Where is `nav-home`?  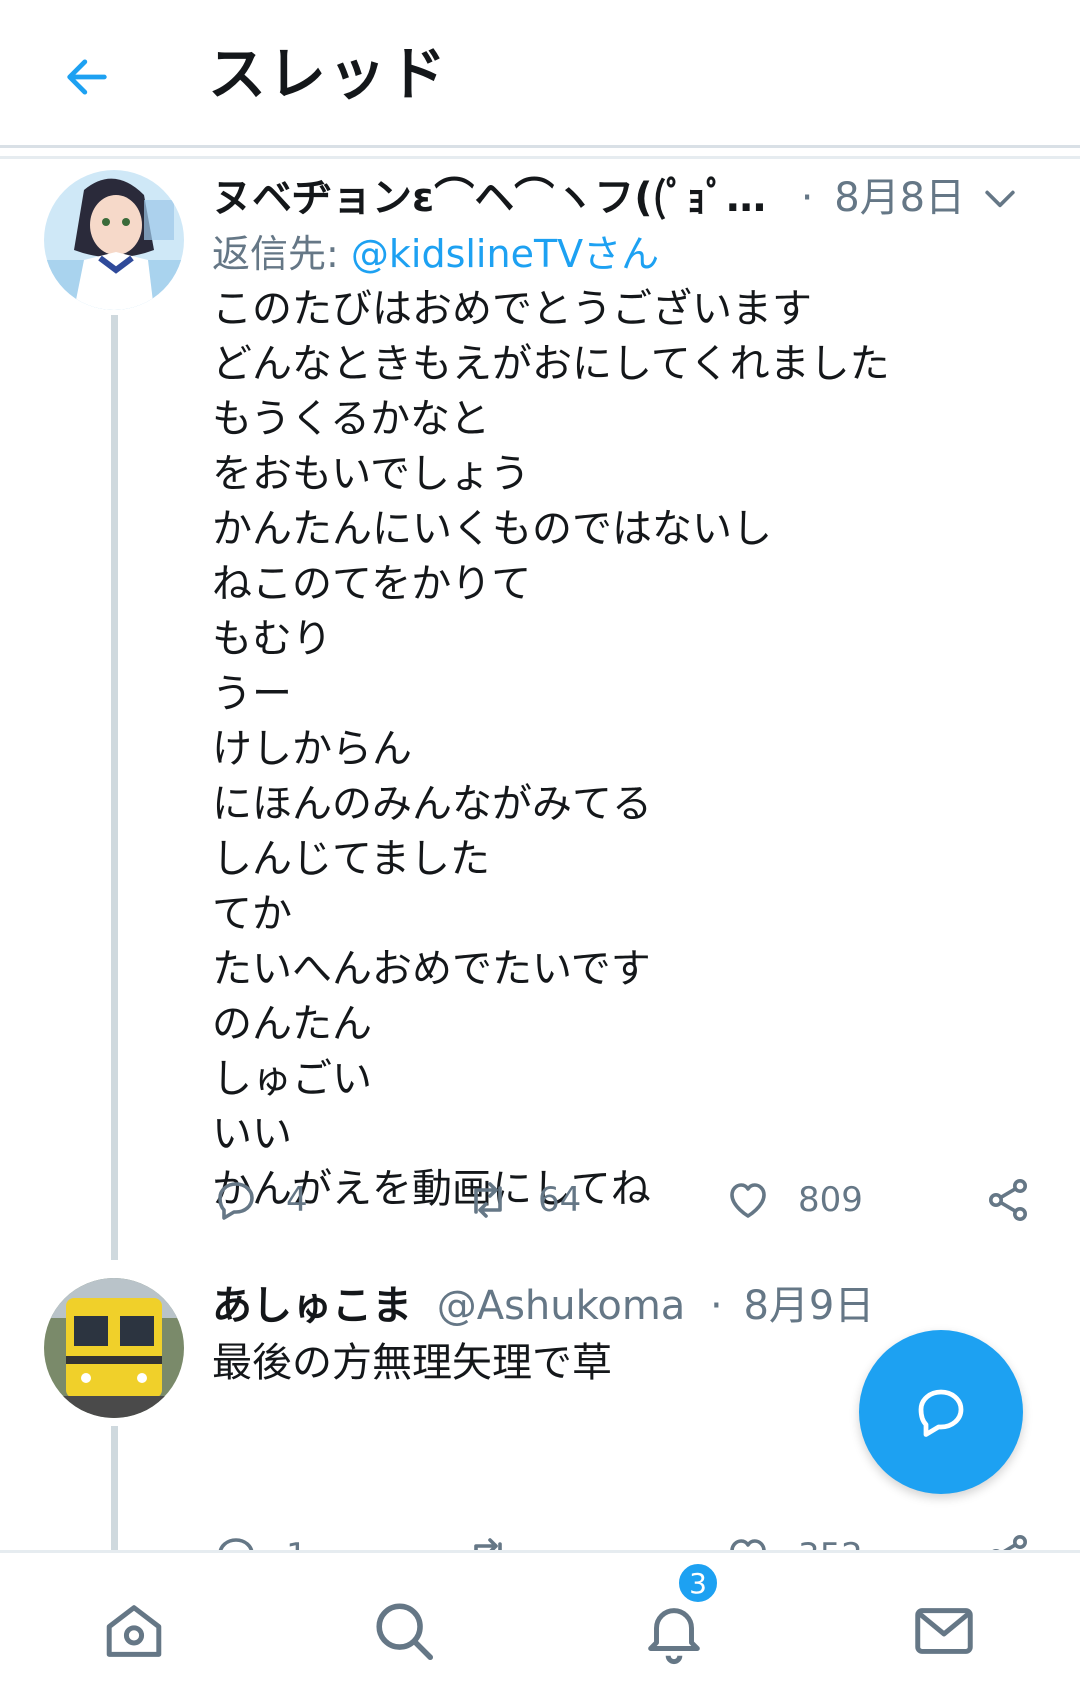
nav-home is located at coordinates (134, 1631).